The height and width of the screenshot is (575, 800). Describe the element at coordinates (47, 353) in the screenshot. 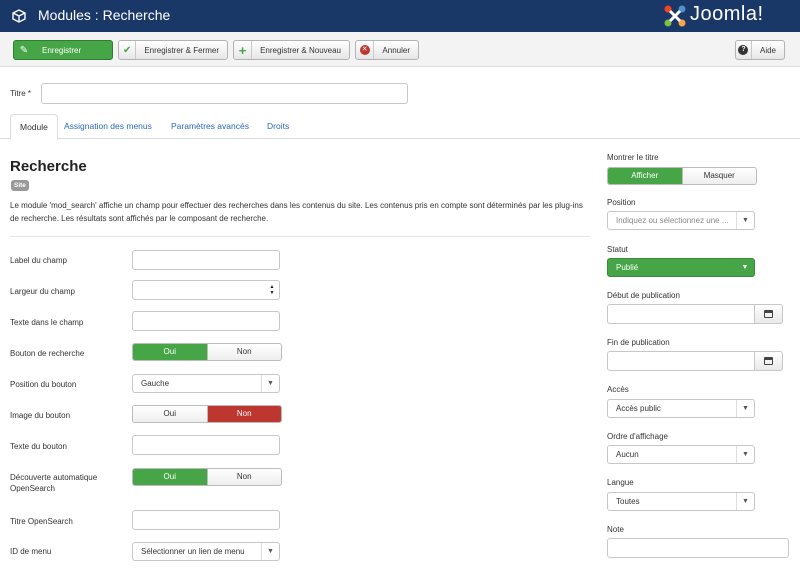

I see `search-button-label: Bouton de recherche` at that location.